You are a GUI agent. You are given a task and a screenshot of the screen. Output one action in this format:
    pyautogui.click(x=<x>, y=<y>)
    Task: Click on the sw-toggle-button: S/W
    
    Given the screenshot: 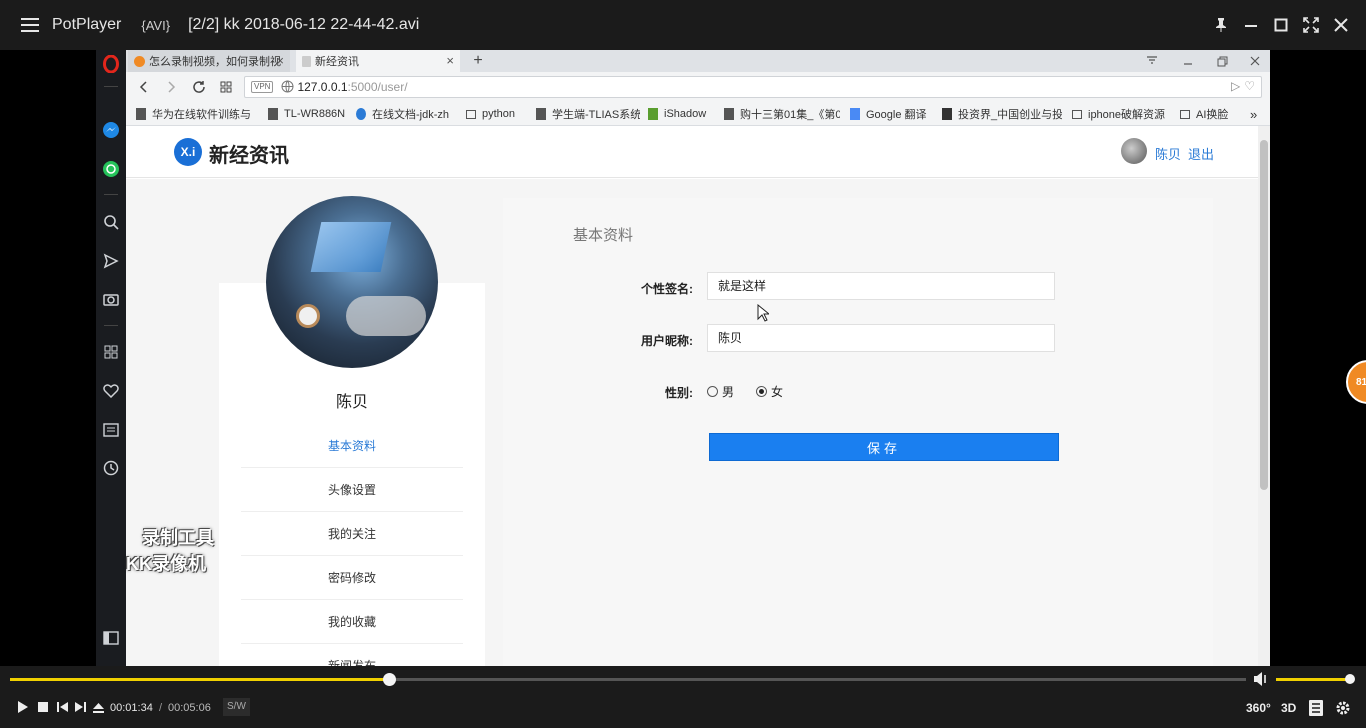 What is the action you would take?
    pyautogui.click(x=236, y=707)
    